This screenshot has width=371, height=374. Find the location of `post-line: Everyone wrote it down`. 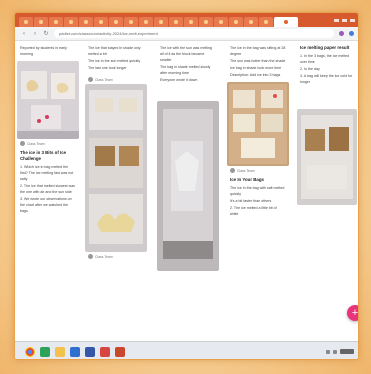

post-line: Everyone wrote it down is located at coordinates (179, 80).